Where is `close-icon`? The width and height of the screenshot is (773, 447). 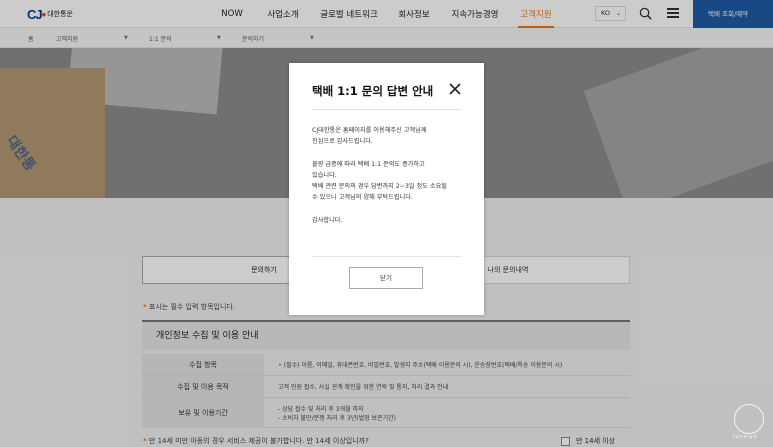
close-icon is located at coordinates (455, 89).